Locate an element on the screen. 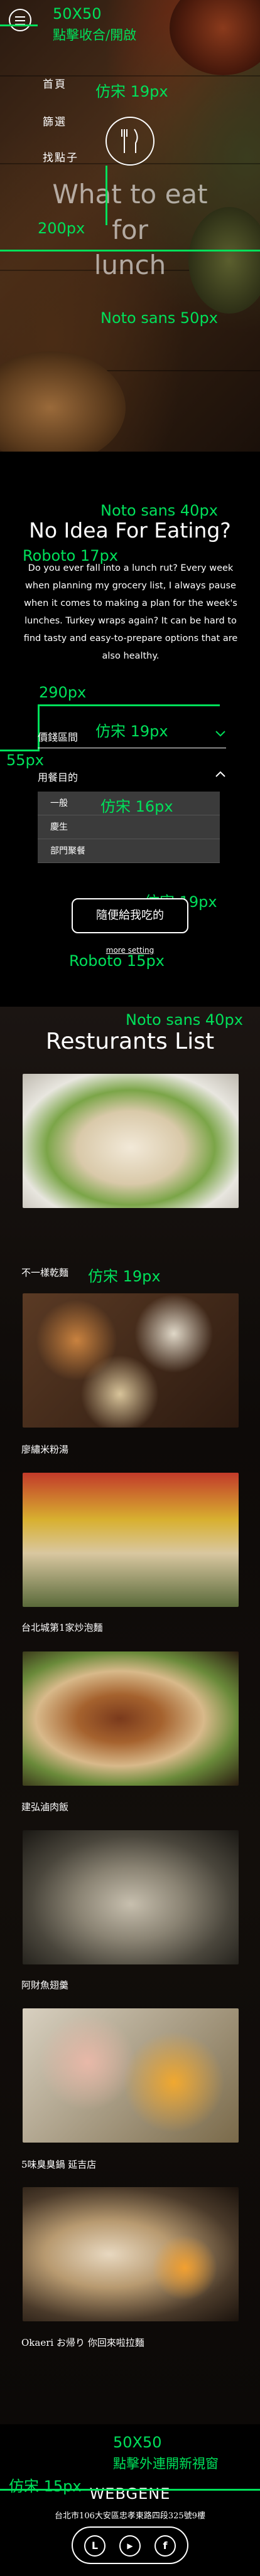  filter-width-note: 290px is located at coordinates (63, 692).